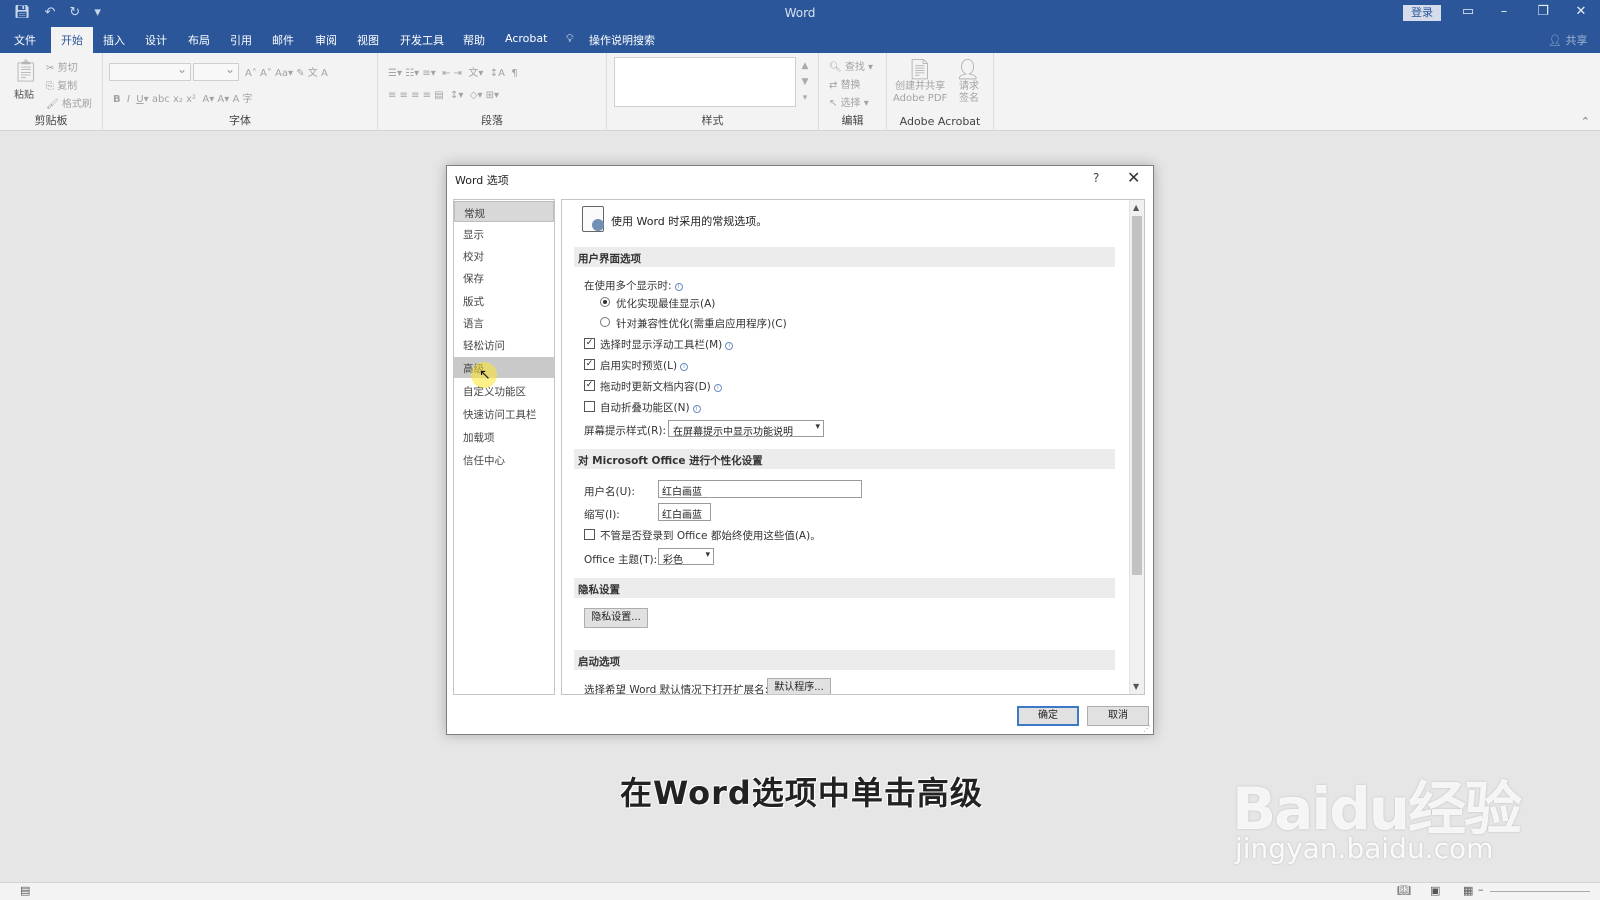  What do you see at coordinates (760, 489) in the screenshot?
I see `username-input: 红白画蓝` at bounding box center [760, 489].